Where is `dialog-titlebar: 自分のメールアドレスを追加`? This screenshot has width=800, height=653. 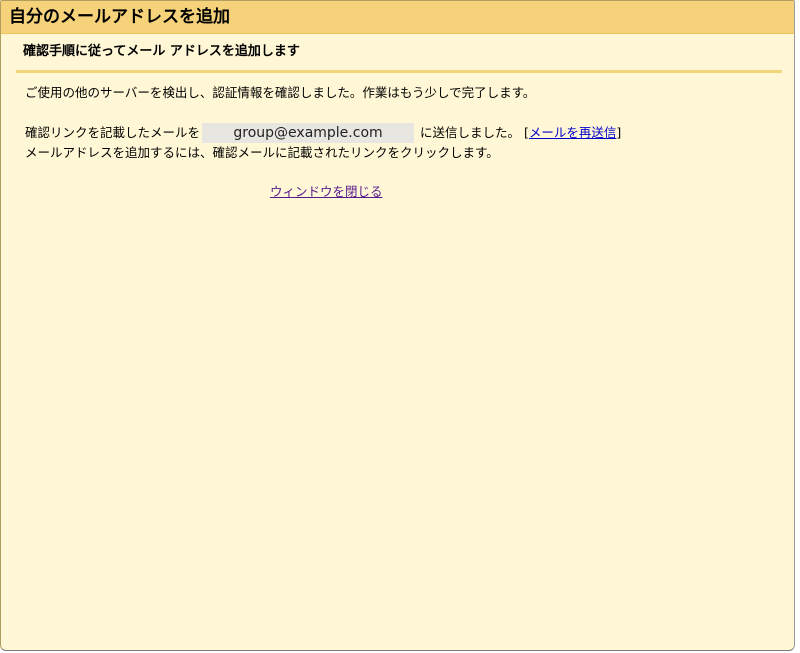 dialog-titlebar: 自分のメールアドレスを追加 is located at coordinates (397, 17).